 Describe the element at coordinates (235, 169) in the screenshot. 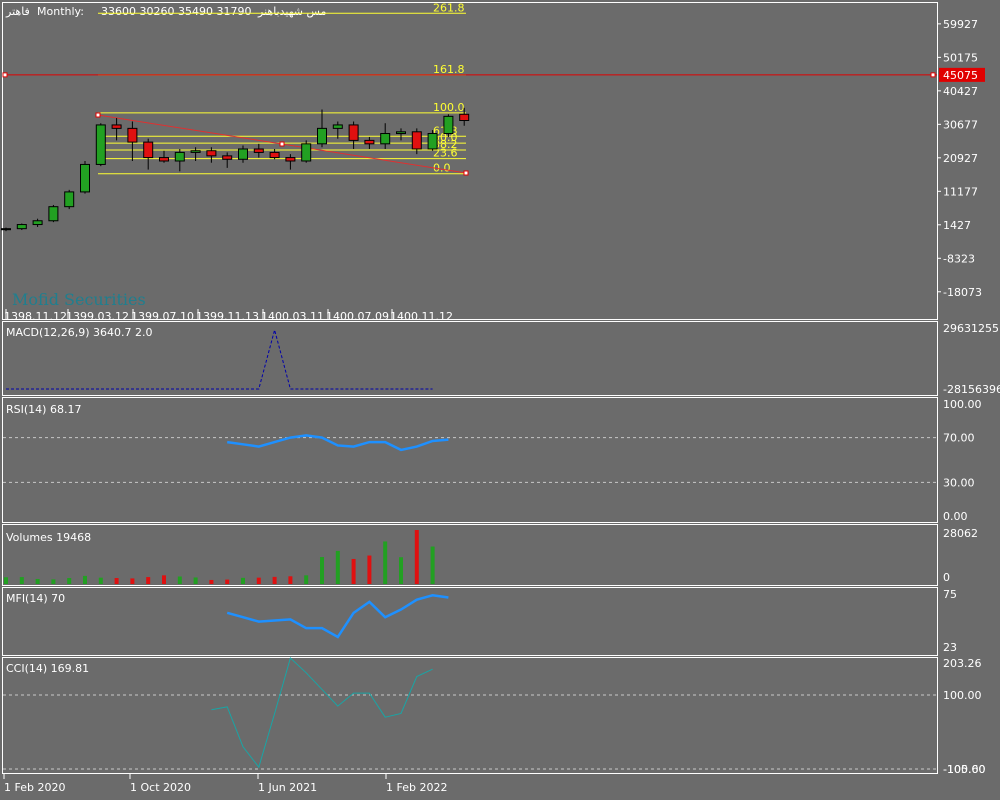

I see `candlesticks` at that location.